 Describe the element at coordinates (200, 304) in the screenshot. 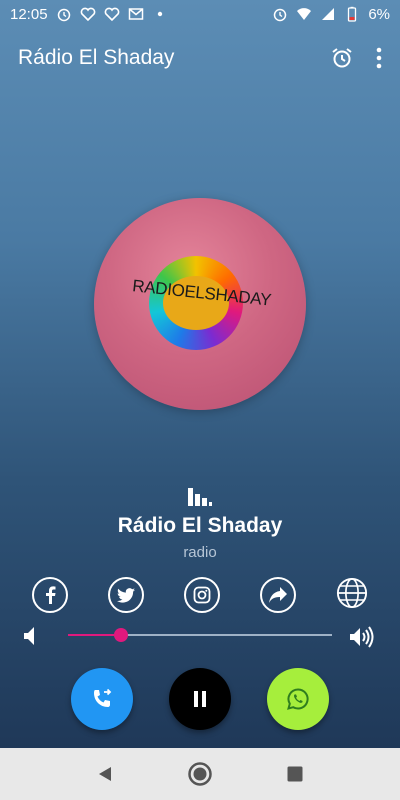

I see `album-artwork-disc: RADIOELSHADAY` at that location.